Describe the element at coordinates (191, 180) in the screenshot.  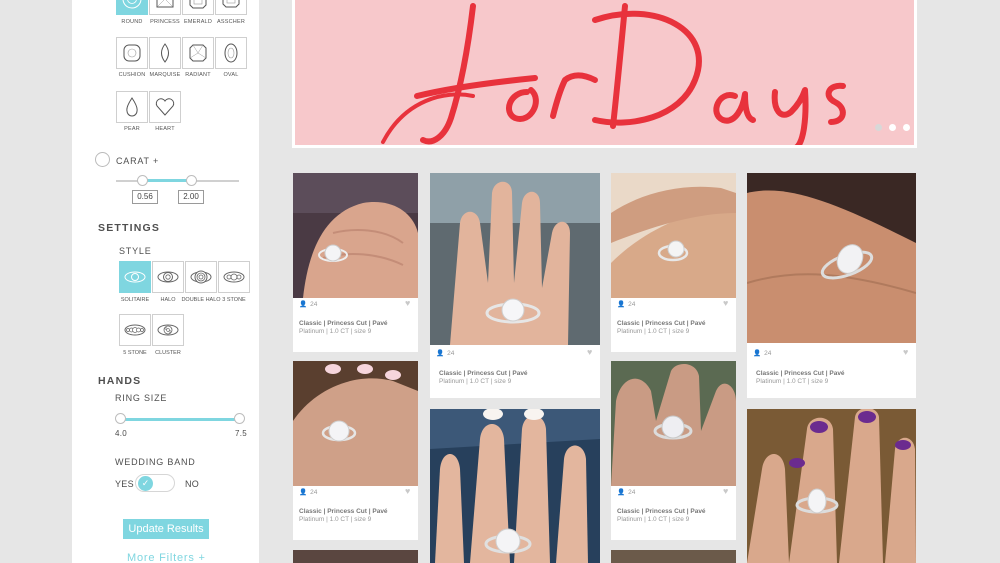
I see `carat-max-handle` at that location.